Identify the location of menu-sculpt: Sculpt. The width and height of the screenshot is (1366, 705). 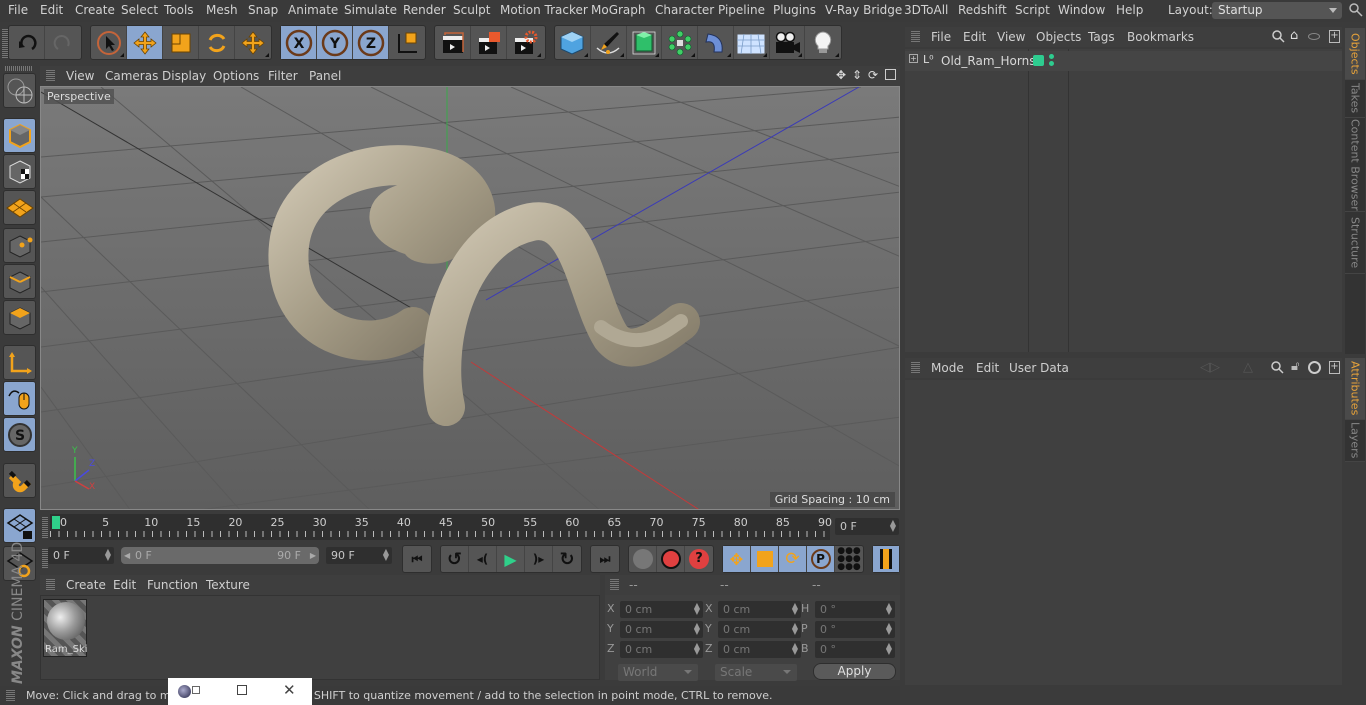
(471, 10).